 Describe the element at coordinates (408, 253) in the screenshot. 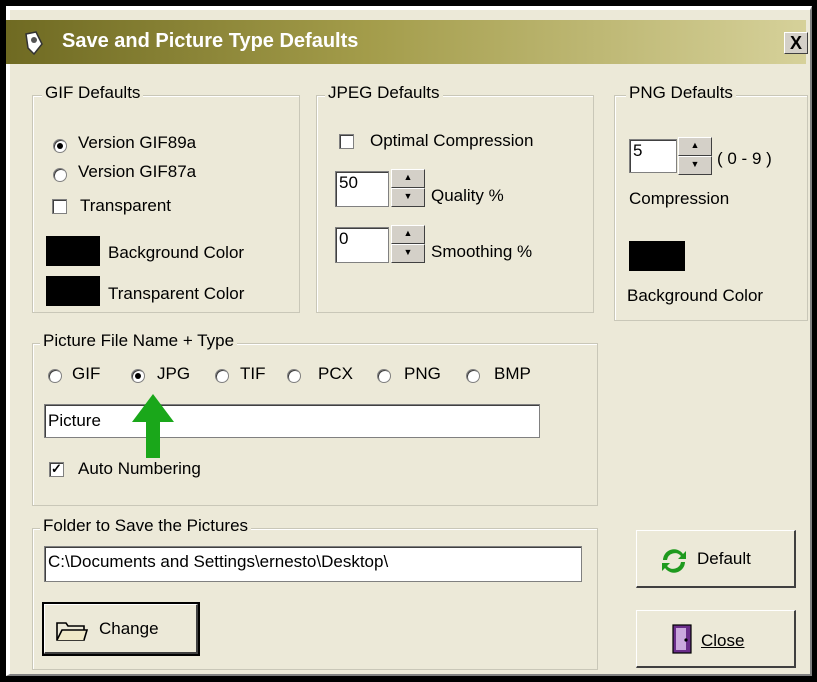

I see `smoothing-down-arrow-icon: ▼` at that location.